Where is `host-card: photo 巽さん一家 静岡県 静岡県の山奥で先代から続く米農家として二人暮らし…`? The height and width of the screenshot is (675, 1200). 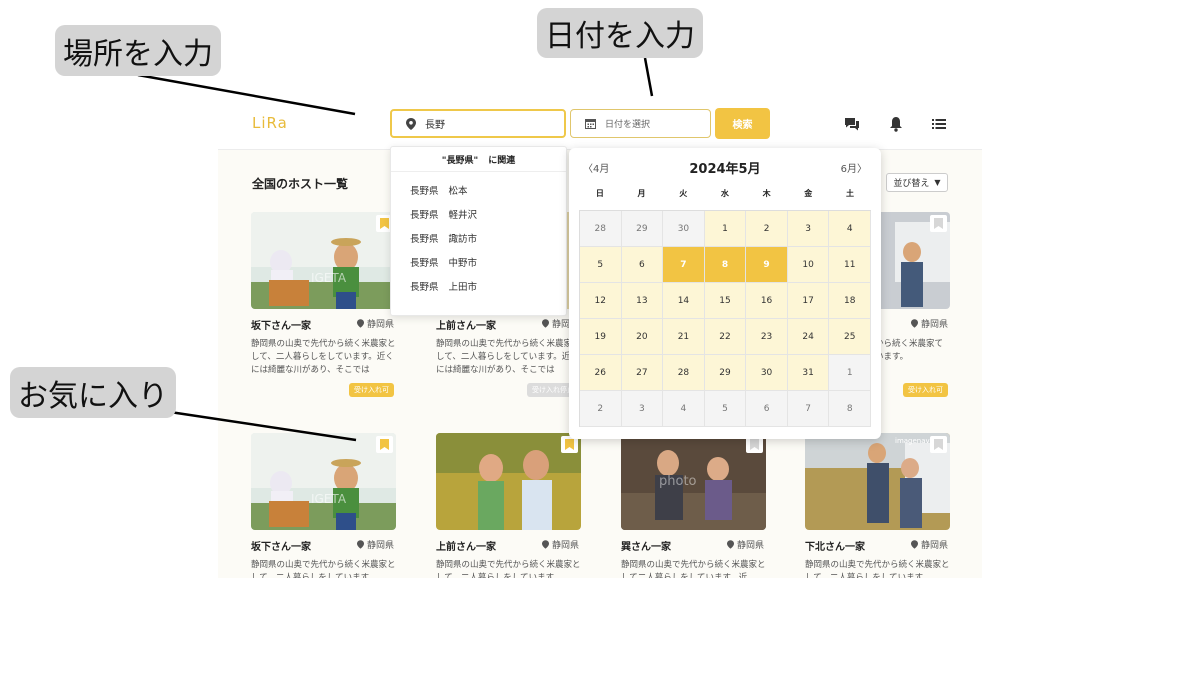
host-card: photo 巽さん一家 静岡県 静岡県の山奥で先代から続く米農家として二人暮らし… is located at coordinates (693, 505).